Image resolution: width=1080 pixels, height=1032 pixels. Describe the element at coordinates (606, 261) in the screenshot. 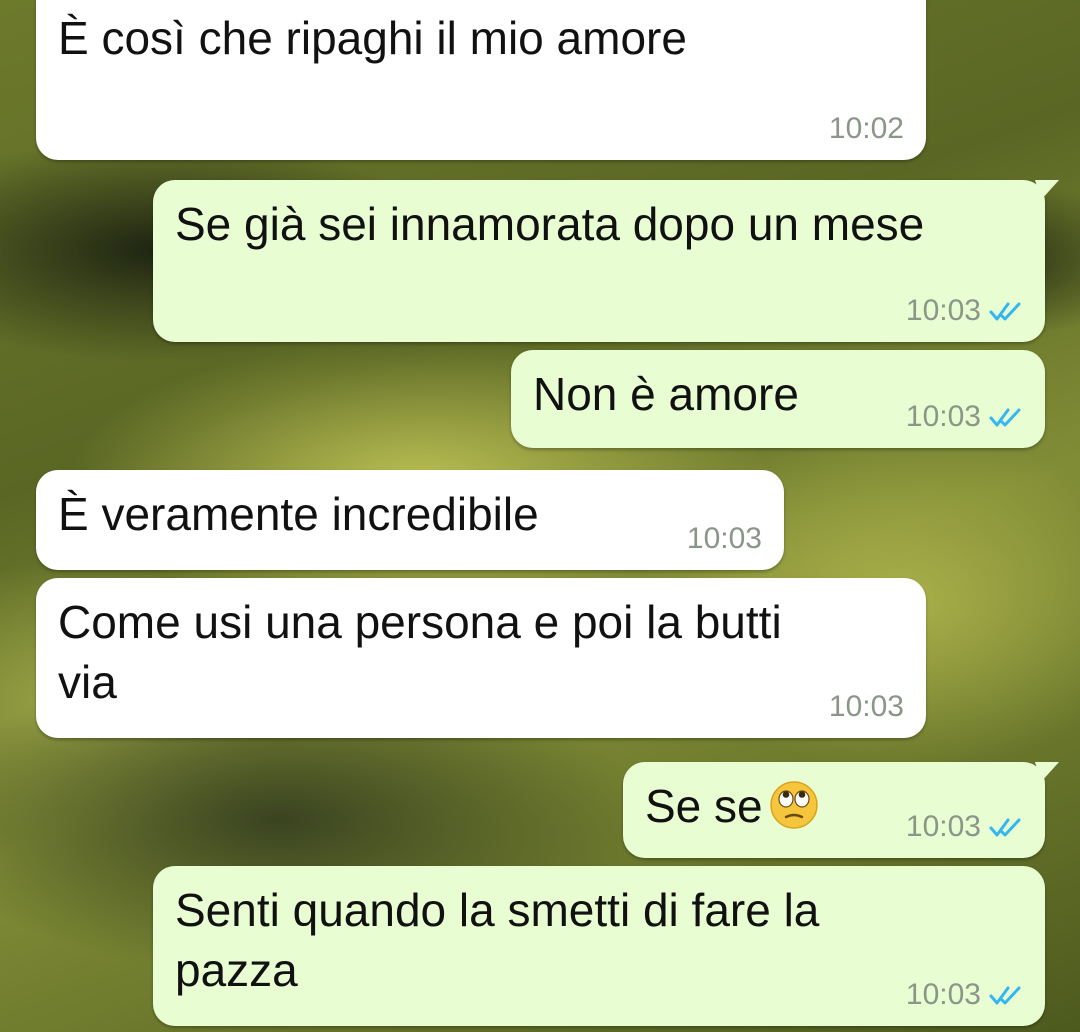

I see `message-bubble-outgoing: Se già sei innamorata dopo un mese 10:03` at that location.